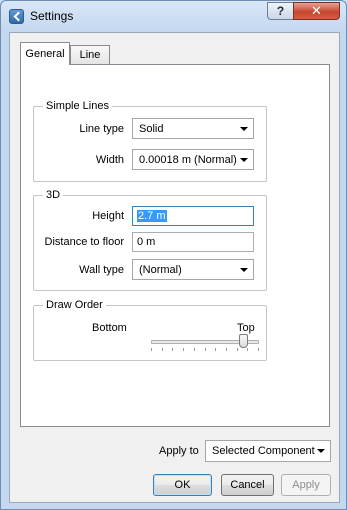 Image resolution: width=347 pixels, height=510 pixels. Describe the element at coordinates (109, 328) in the screenshot. I see `slider-bottom-label: Bottom` at that location.